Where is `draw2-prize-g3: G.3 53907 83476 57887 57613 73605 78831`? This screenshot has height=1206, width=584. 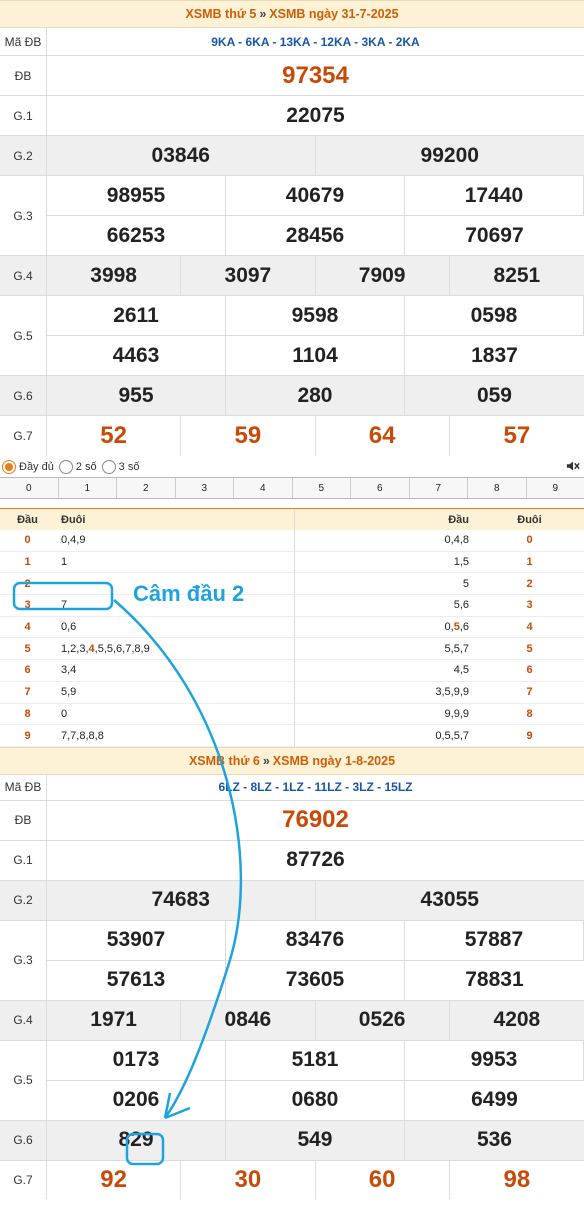
draw2-prize-g3: G.3 53907 83476 57887 57613 73605 78831 is located at coordinates (292, 960).